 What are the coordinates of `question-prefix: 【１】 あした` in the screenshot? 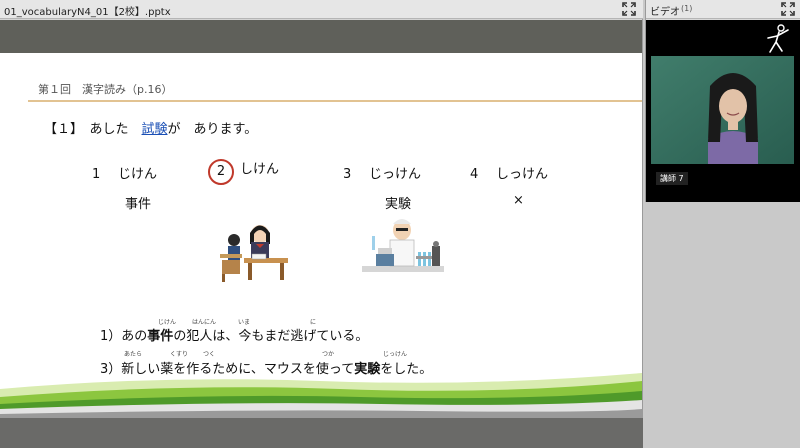 It's located at (93, 129).